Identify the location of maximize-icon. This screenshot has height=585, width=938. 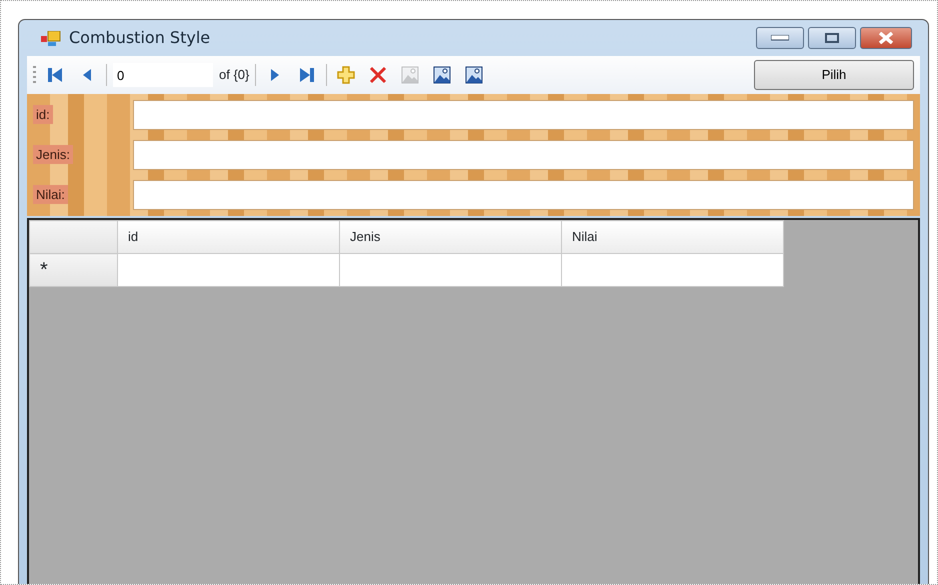
(832, 38).